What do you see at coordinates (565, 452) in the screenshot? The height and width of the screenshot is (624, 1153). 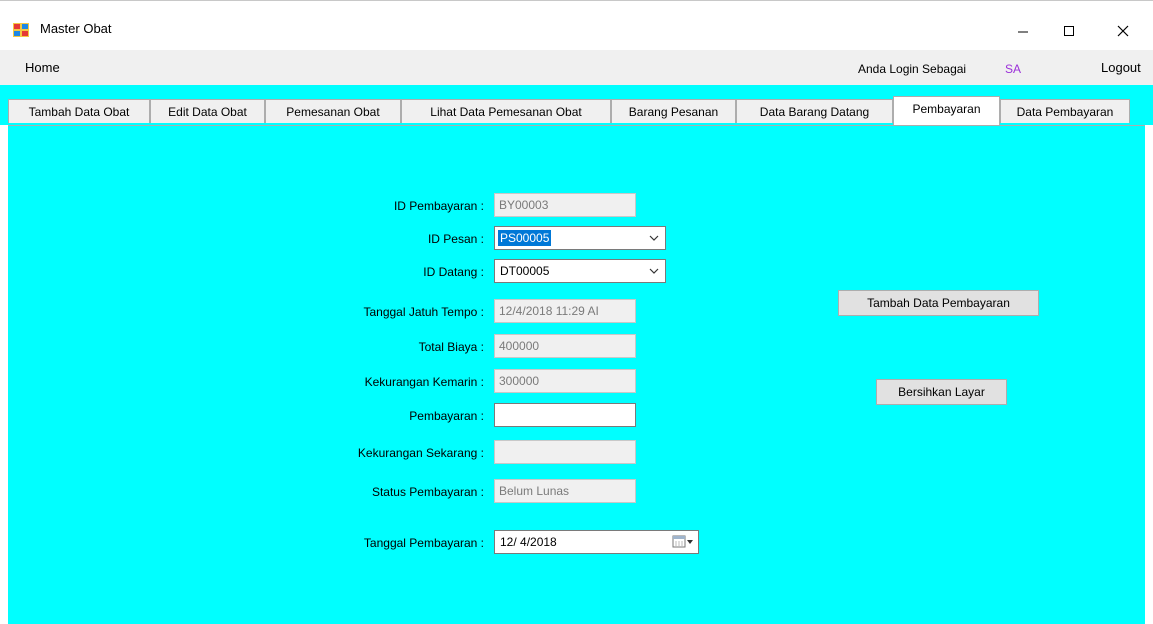 I see `kekurangan-sekarang-field` at bounding box center [565, 452].